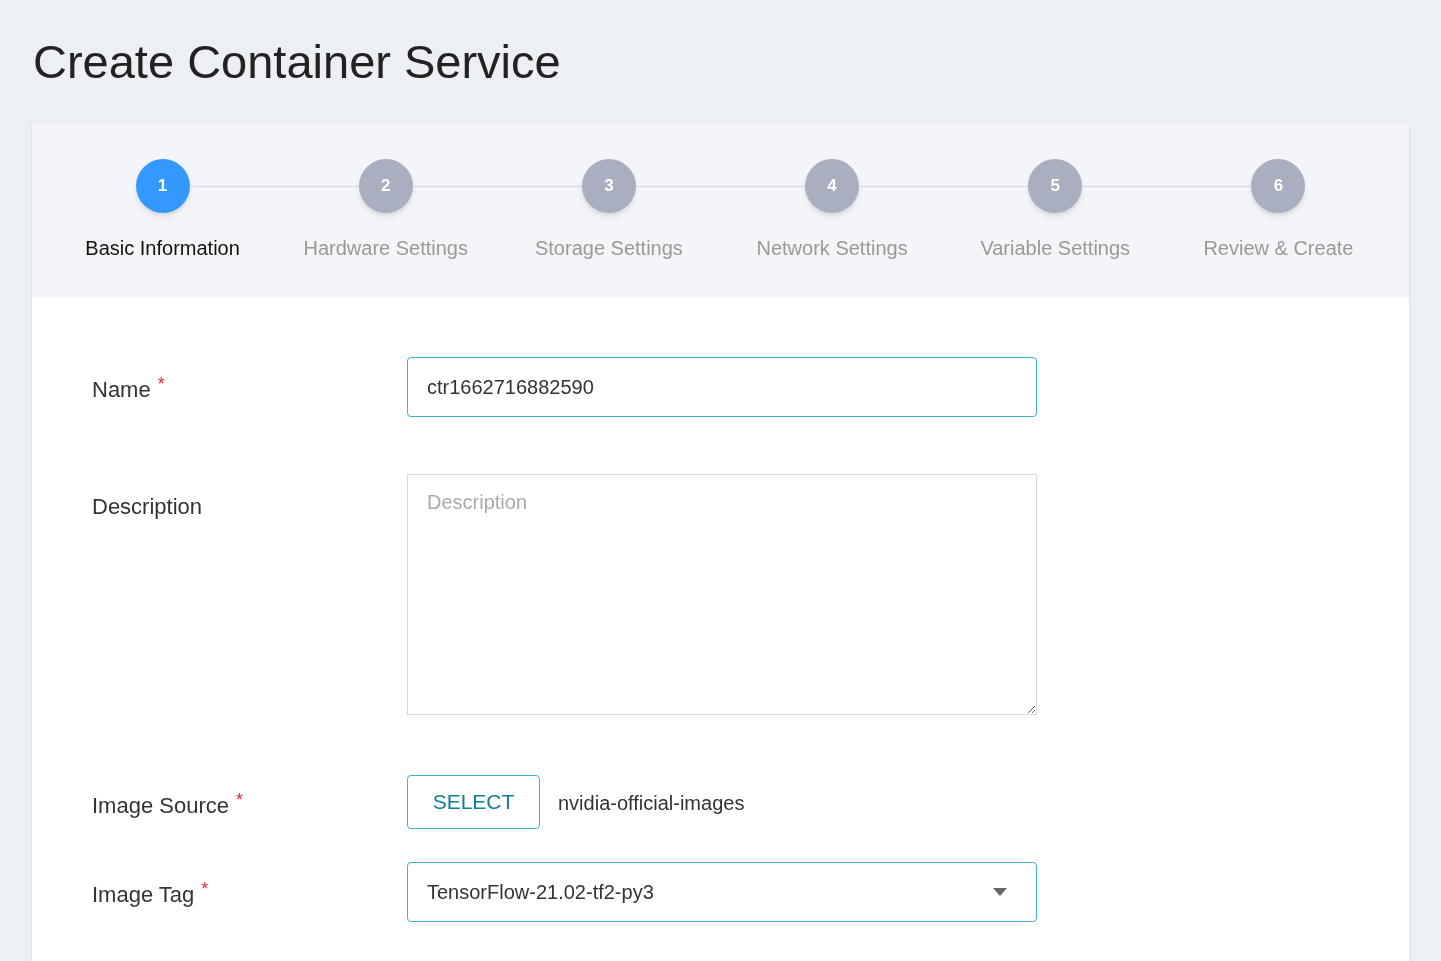 The image size is (1441, 961). Describe the element at coordinates (722, 892) in the screenshot. I see `image-tag-dropdown: TensorFlow-21.02-tf2-py3` at that location.